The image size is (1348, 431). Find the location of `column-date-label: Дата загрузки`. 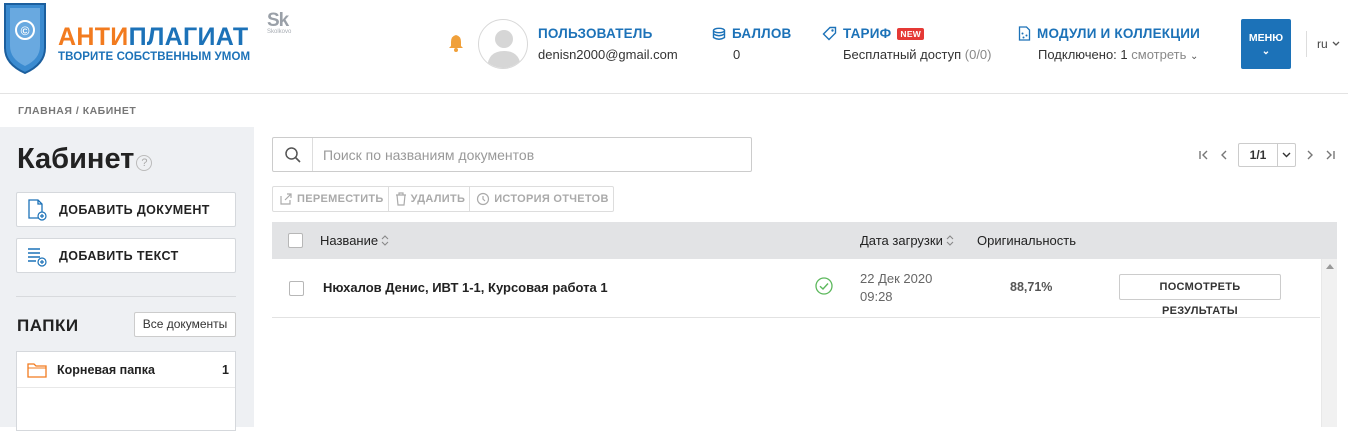

column-date-label: Дата загрузки is located at coordinates (901, 240).